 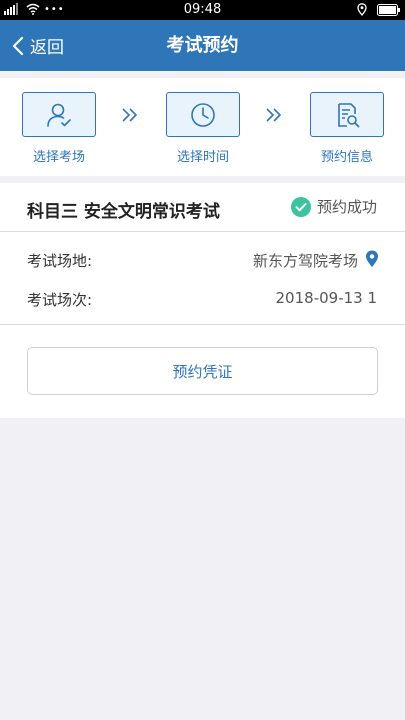 I want to click on clock-icon, so click(x=203, y=114).